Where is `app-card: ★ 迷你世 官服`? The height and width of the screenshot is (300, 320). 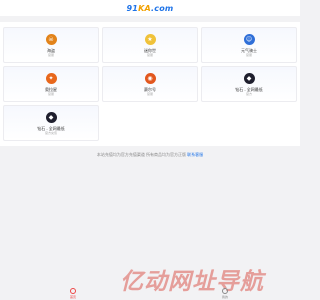
app-card: ★ 迷你世 官服 is located at coordinates (150, 45).